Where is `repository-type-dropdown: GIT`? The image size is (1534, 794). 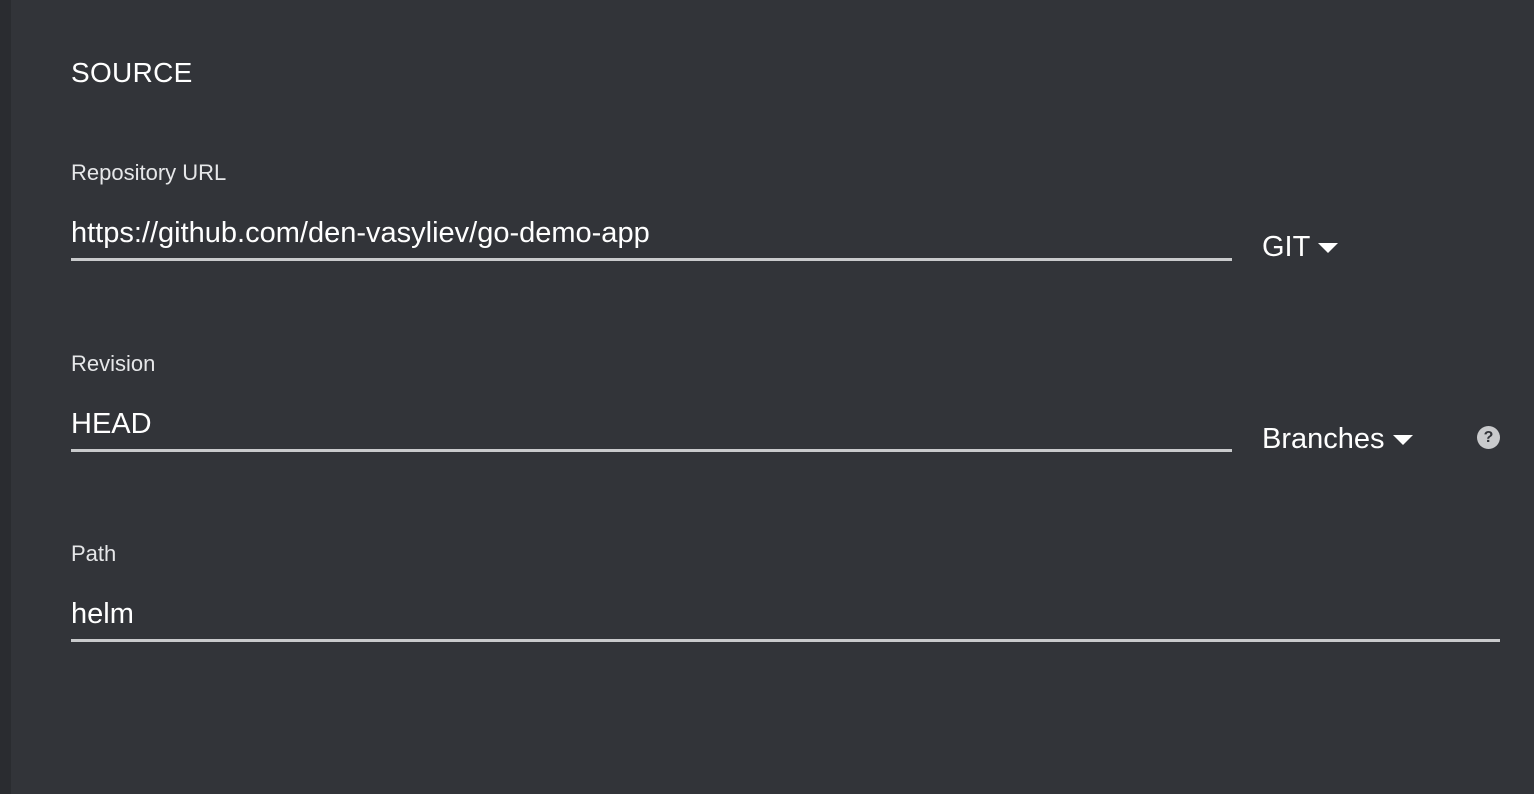 repository-type-dropdown: GIT is located at coordinates (1300, 247).